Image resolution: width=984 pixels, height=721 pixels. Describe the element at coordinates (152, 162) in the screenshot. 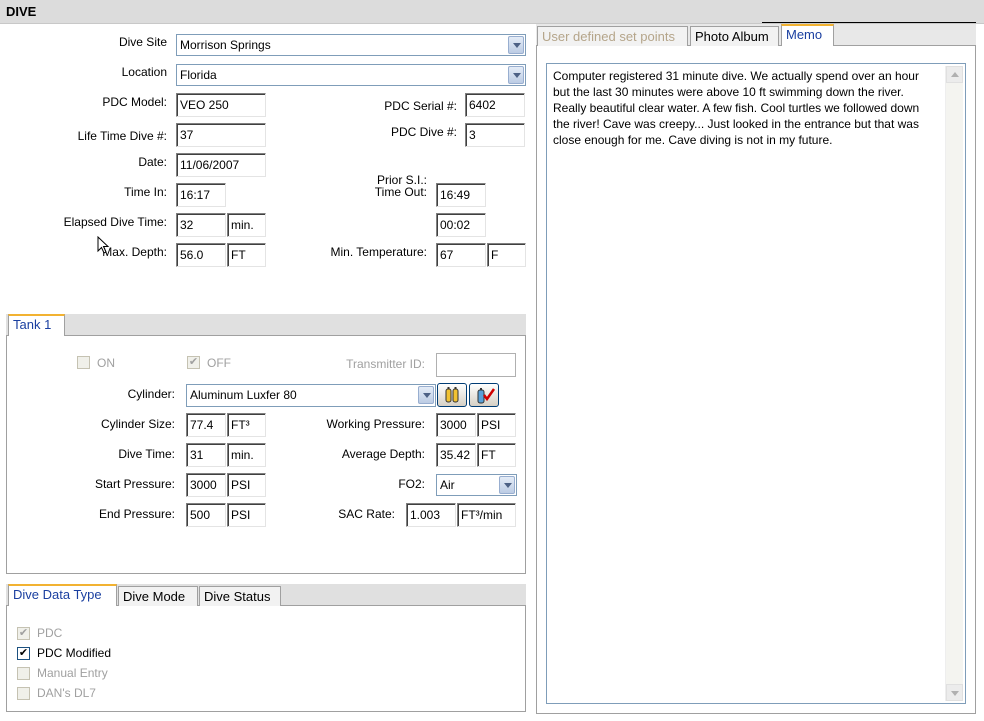

I see `date-label: Date:` at that location.